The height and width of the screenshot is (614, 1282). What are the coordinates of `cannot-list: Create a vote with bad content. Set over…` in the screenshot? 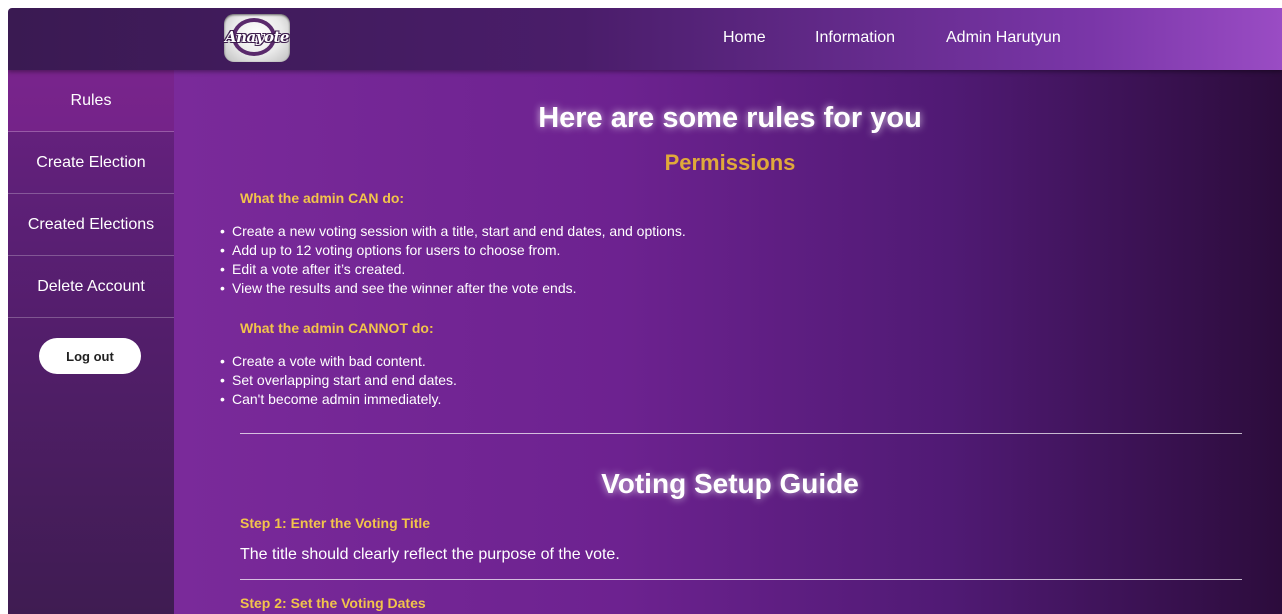 It's located at (338, 380).